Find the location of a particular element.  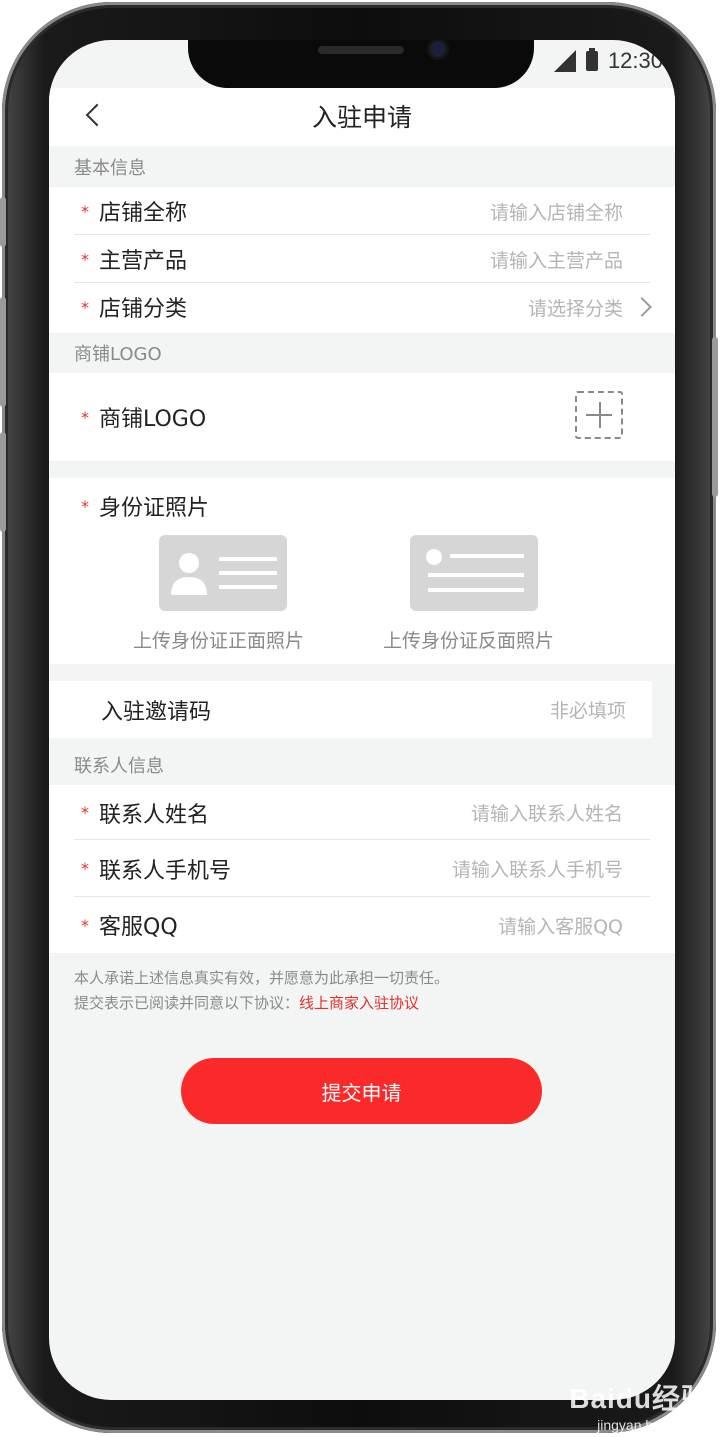

section-basic-info: 基本信息 is located at coordinates (362, 166).